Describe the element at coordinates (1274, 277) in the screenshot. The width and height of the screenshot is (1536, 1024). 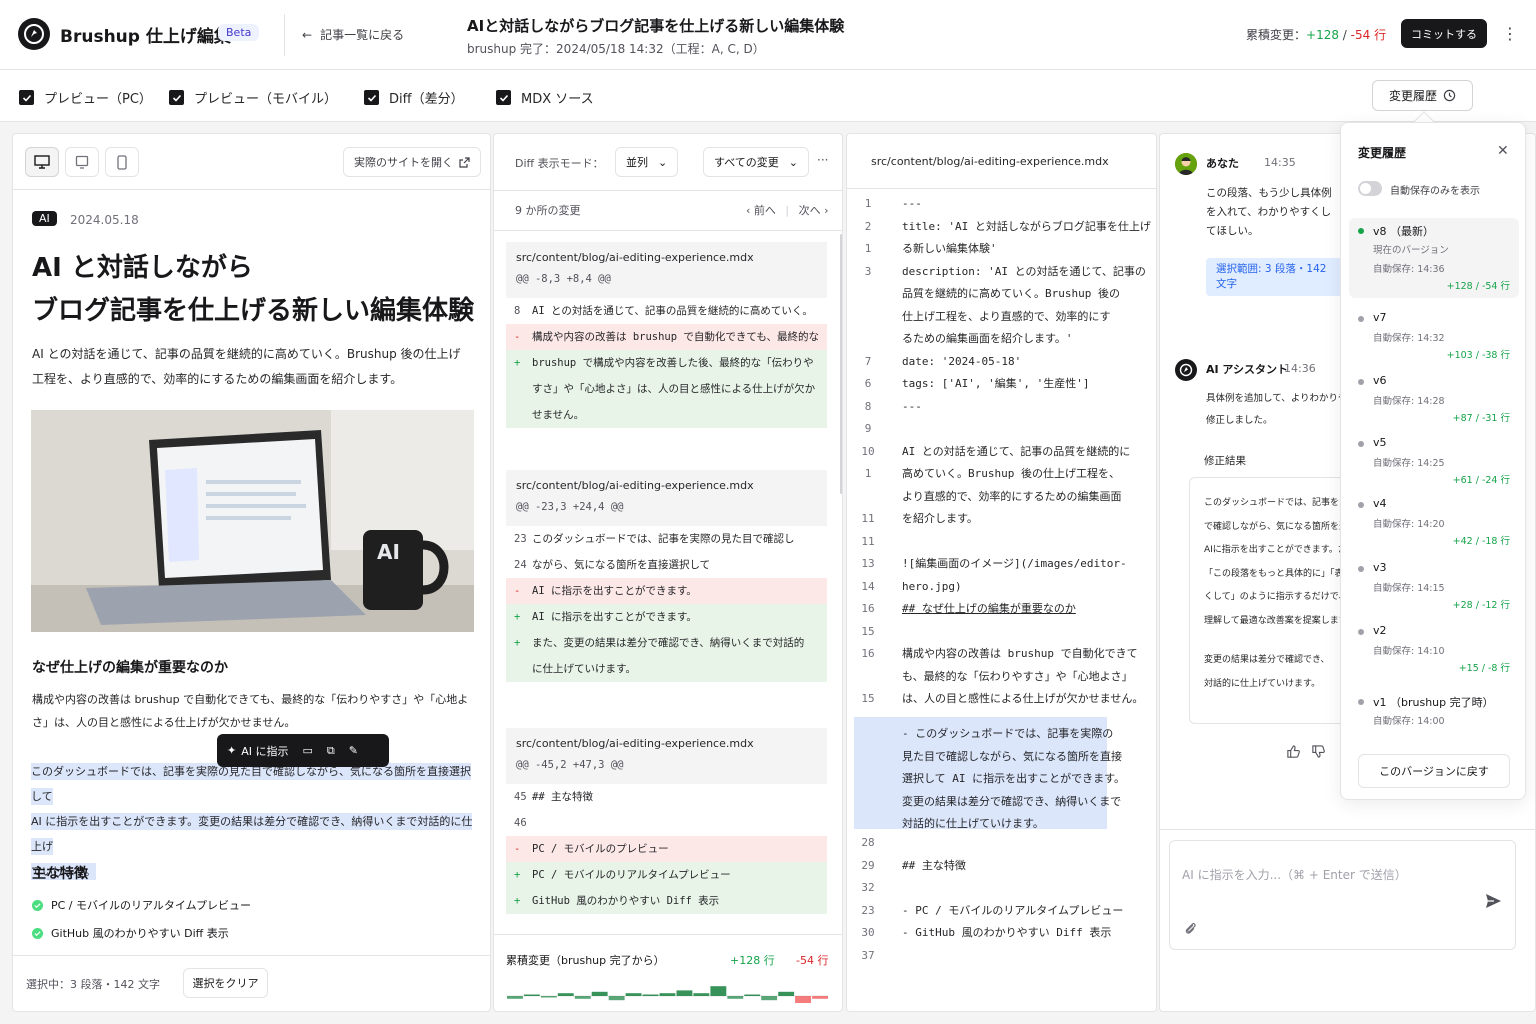
I see `selection-scope-badge: 選択範囲: 3 段落・142 文字` at that location.